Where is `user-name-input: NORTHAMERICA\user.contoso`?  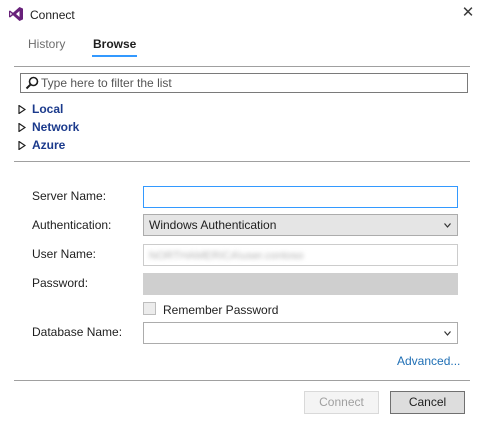 user-name-input: NORTHAMERICA\user.contoso is located at coordinates (300, 255).